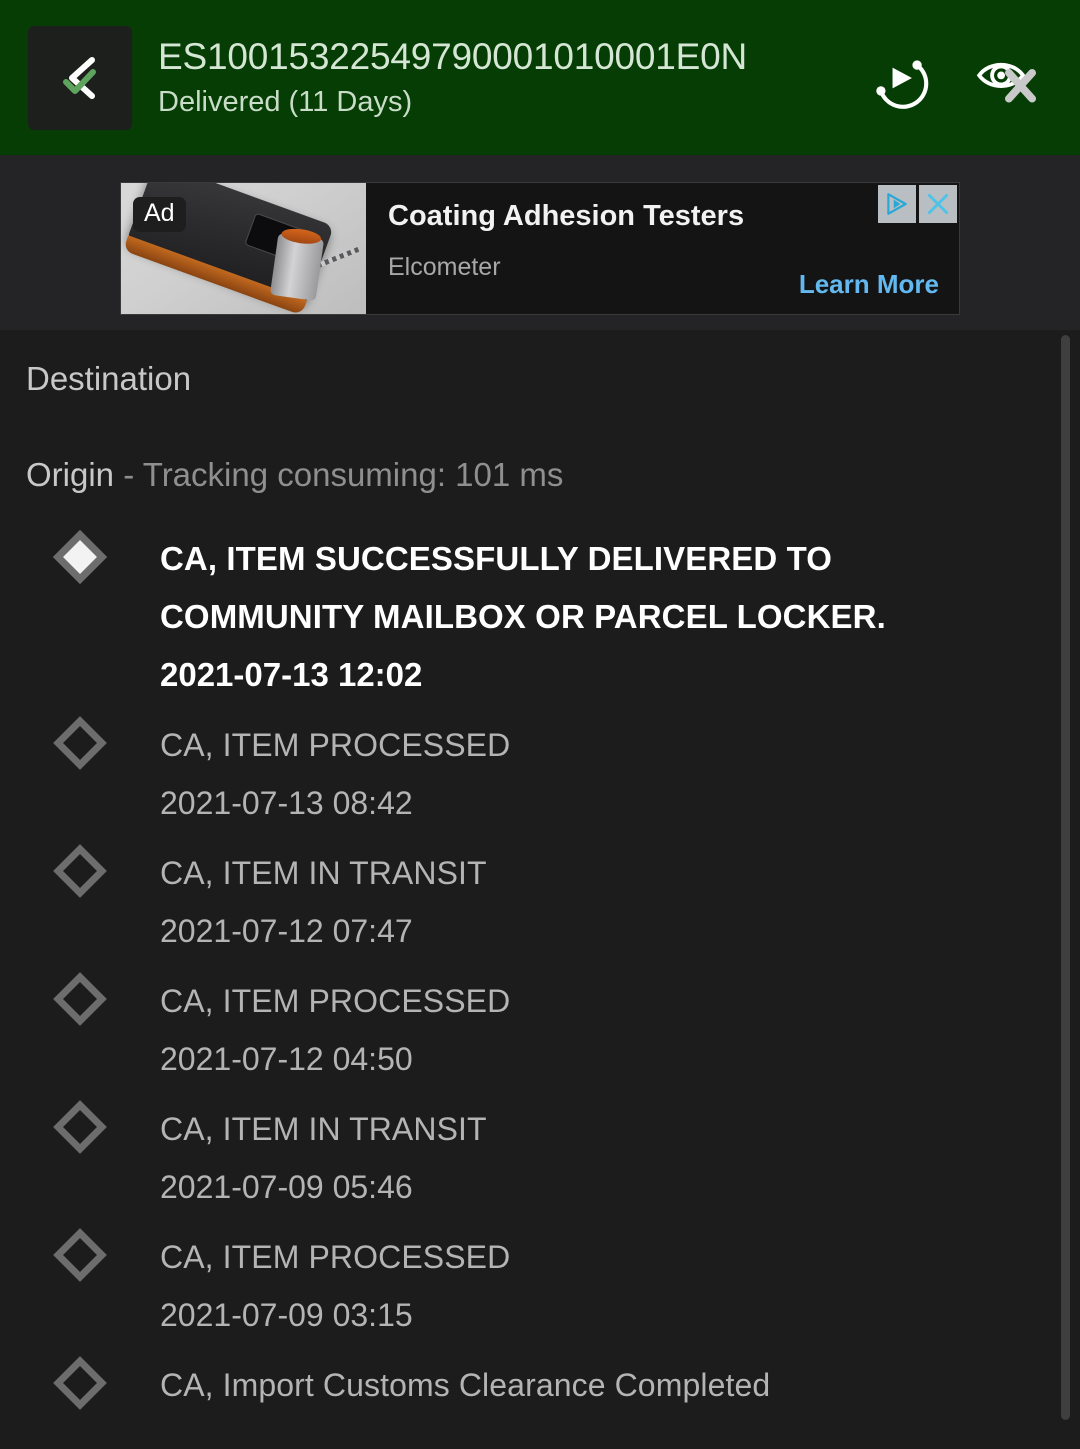 This screenshot has height=1449, width=1080. What do you see at coordinates (159, 214) in the screenshot?
I see `ad-badge: Ad` at bounding box center [159, 214].